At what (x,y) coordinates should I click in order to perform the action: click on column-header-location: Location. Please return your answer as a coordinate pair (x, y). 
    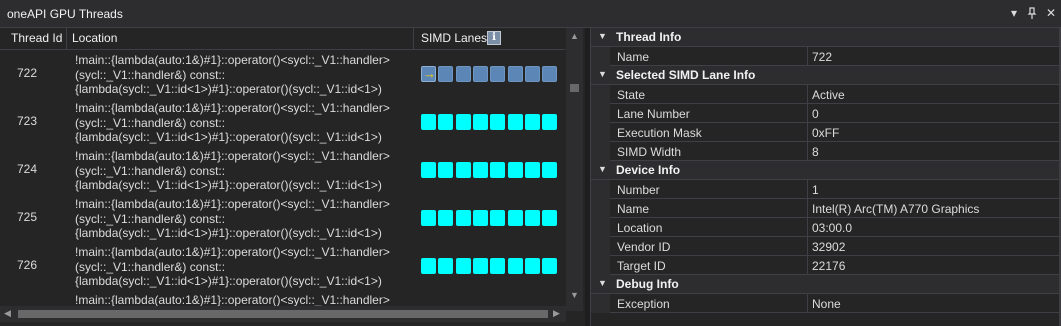
    Looking at the image, I should click on (94, 38).